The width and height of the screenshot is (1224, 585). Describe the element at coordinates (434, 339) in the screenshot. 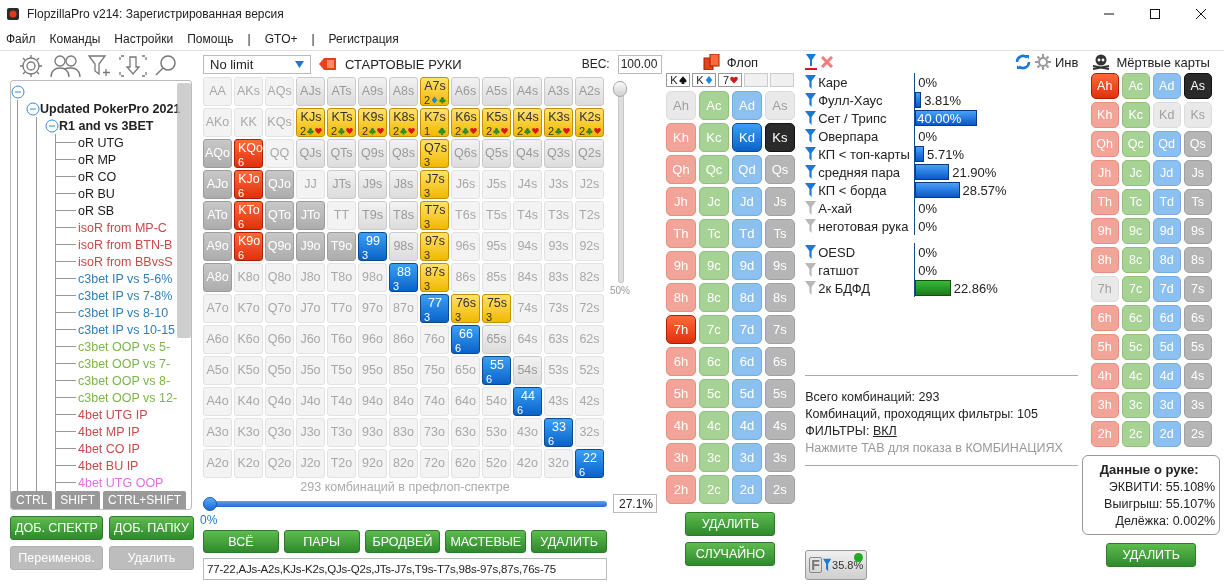

I see `hand-cell: 76o` at that location.